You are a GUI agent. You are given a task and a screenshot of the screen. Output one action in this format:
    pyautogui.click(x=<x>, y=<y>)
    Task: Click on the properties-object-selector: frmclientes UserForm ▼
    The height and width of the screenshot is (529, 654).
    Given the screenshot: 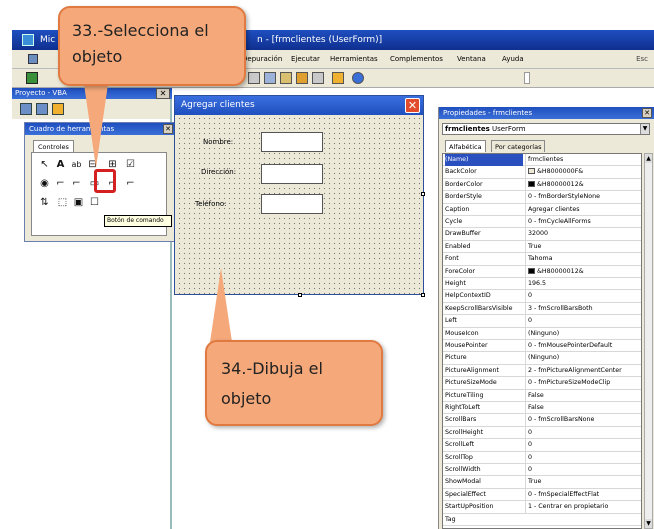 What is the action you would take?
    pyautogui.click(x=546, y=129)
    